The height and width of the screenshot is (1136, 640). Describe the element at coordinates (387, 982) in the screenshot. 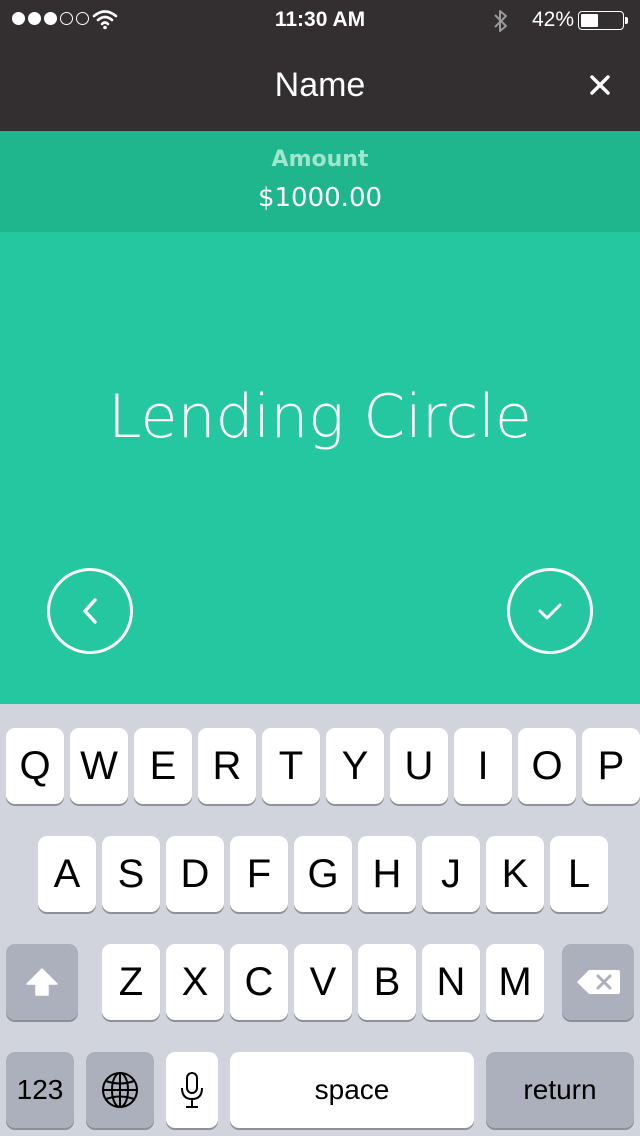

I see `key-b: B` at that location.